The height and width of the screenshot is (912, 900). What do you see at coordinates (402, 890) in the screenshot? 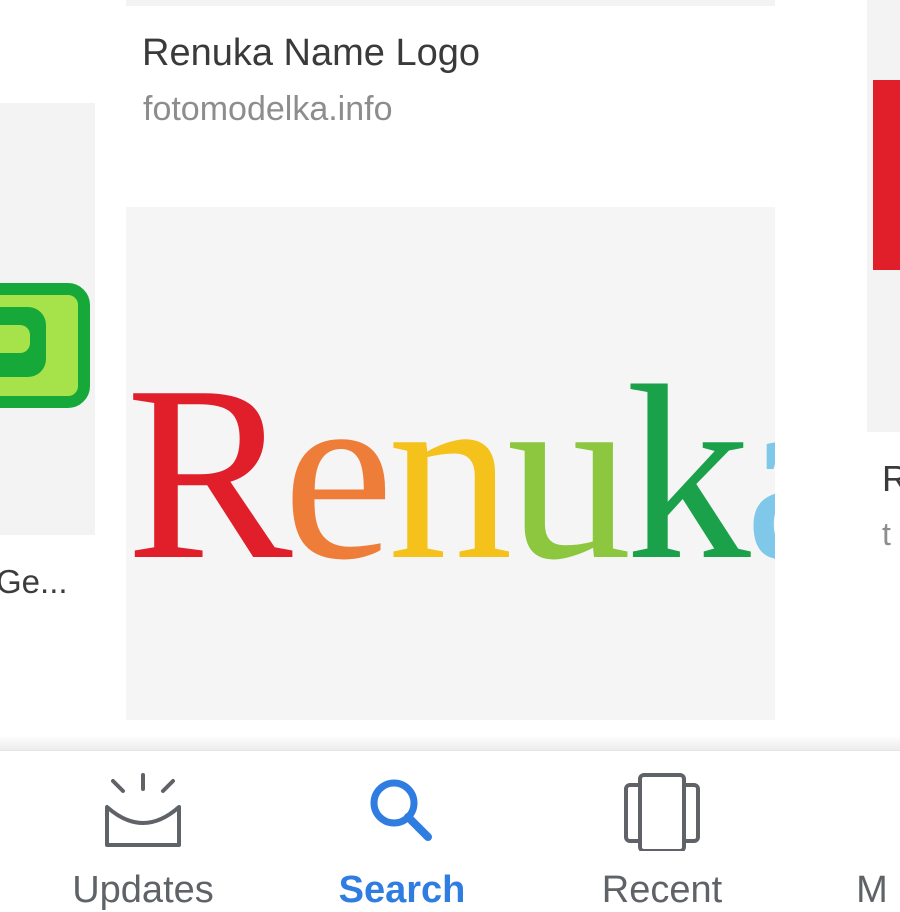
I see `nav-search-label: Search` at bounding box center [402, 890].